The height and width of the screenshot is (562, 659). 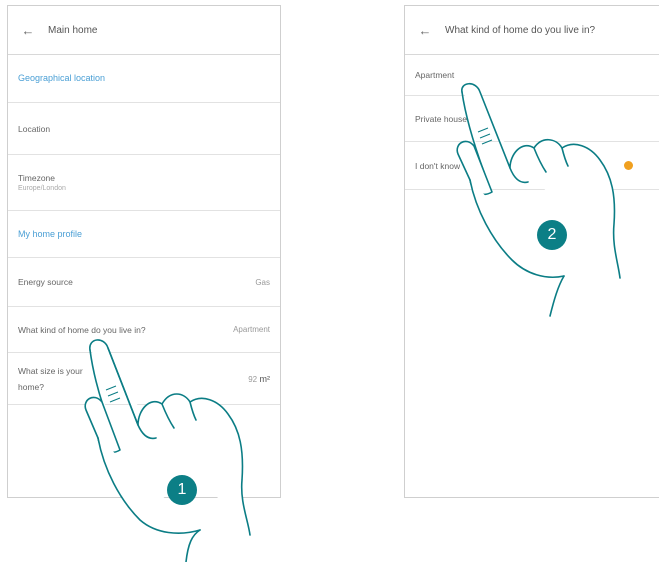 I want to click on home-kind-options: Apartment Private house I don't know, so click(x=532, y=122).